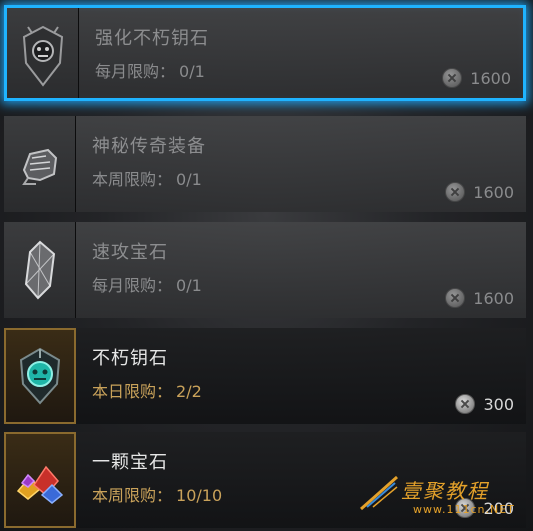  What do you see at coordinates (464, 509) in the screenshot?
I see `watermark-site: www.111cn.NET` at bounding box center [464, 509].